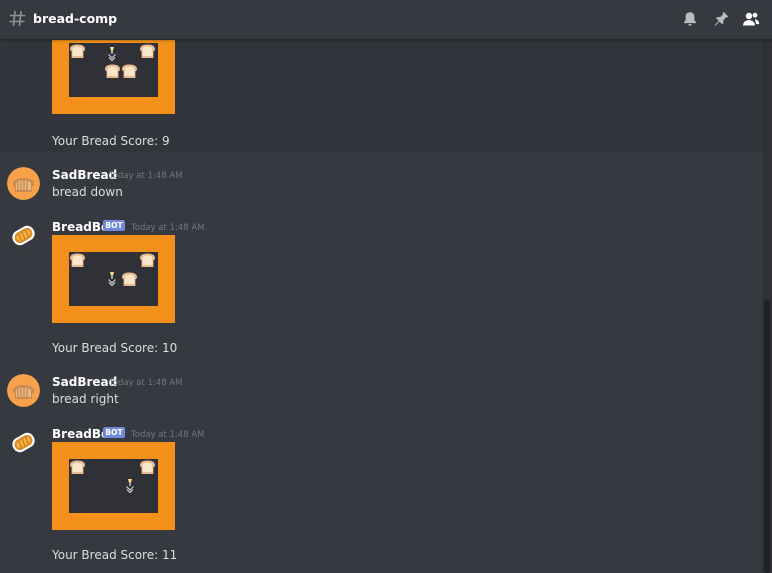  Describe the element at coordinates (721, 19) in the screenshot. I see `pin-icon` at that location.